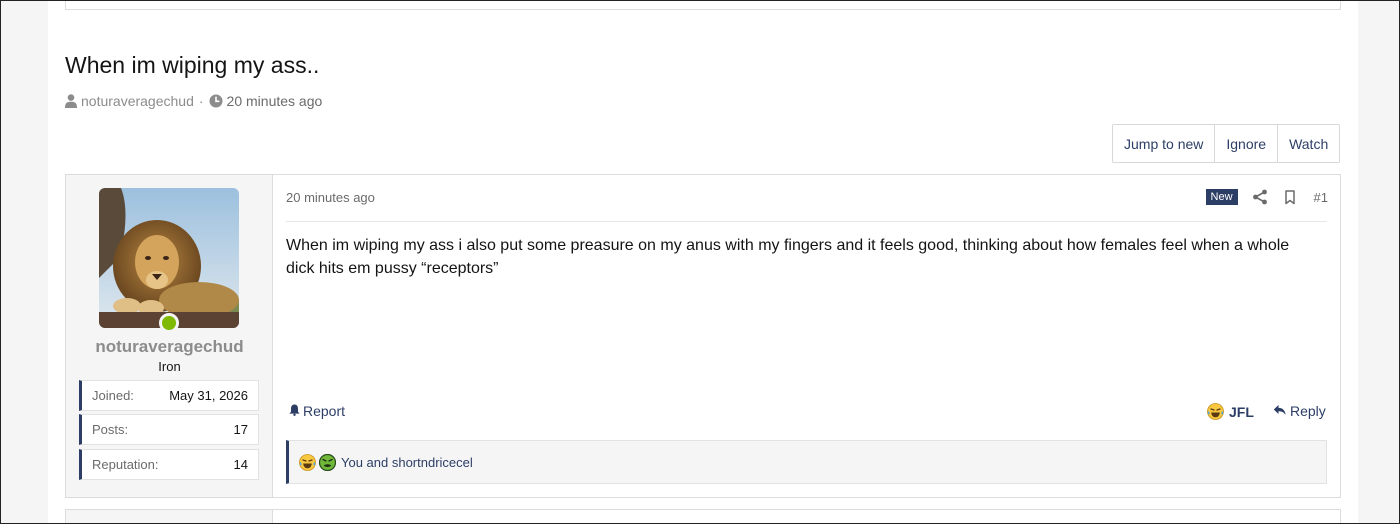  I want to click on stat-value: 14, so click(240, 464).